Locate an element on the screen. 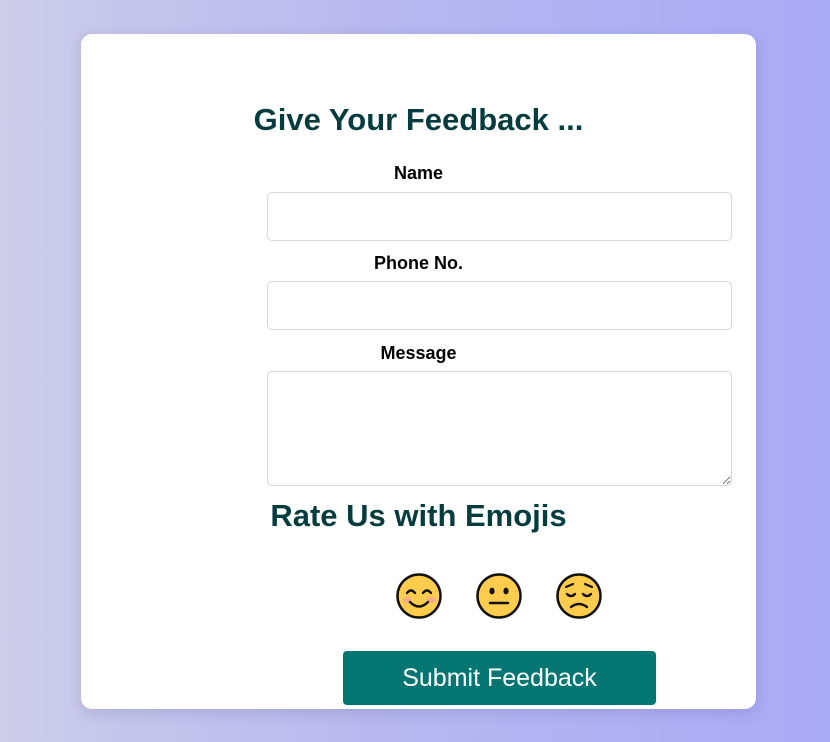 The height and width of the screenshot is (742, 830). rating-title: Rate Us with Emojis is located at coordinates (418, 515).